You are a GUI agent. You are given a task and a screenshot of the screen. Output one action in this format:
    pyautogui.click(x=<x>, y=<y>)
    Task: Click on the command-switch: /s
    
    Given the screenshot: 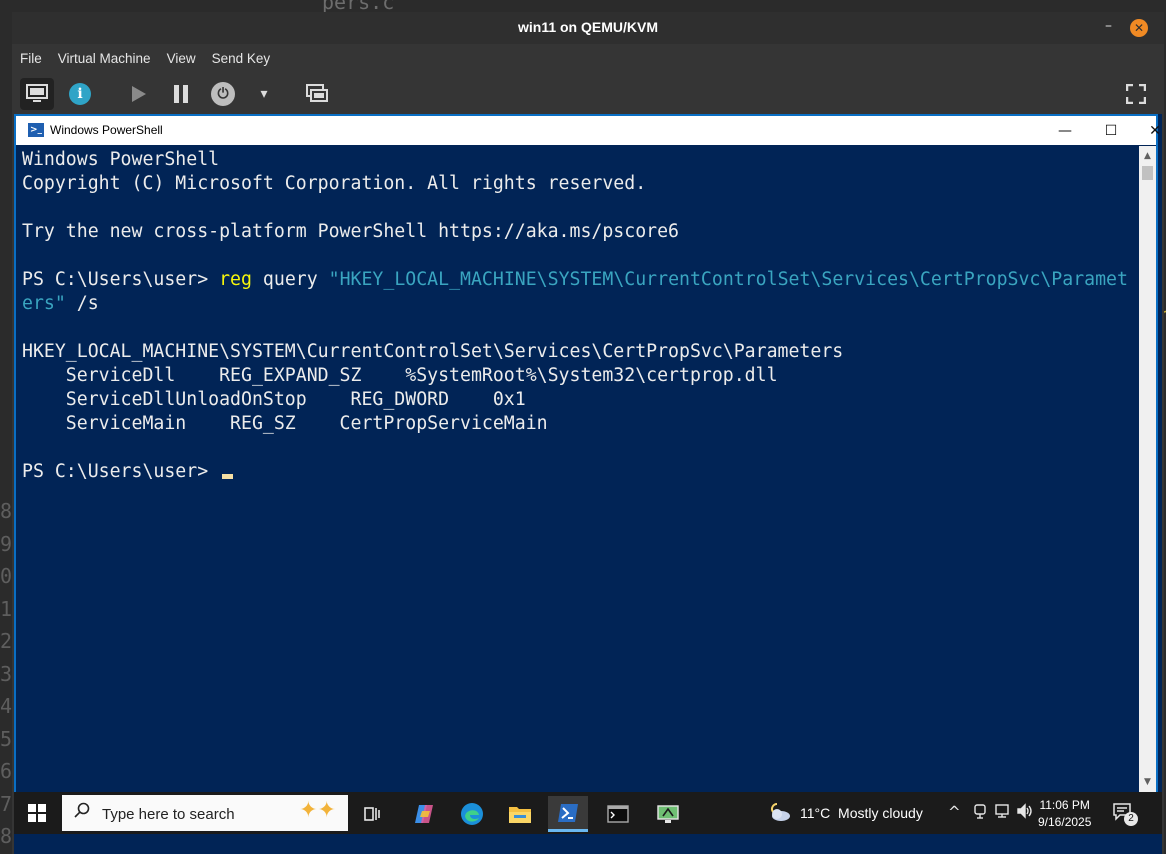 What is the action you would take?
    pyautogui.click(x=82, y=303)
    